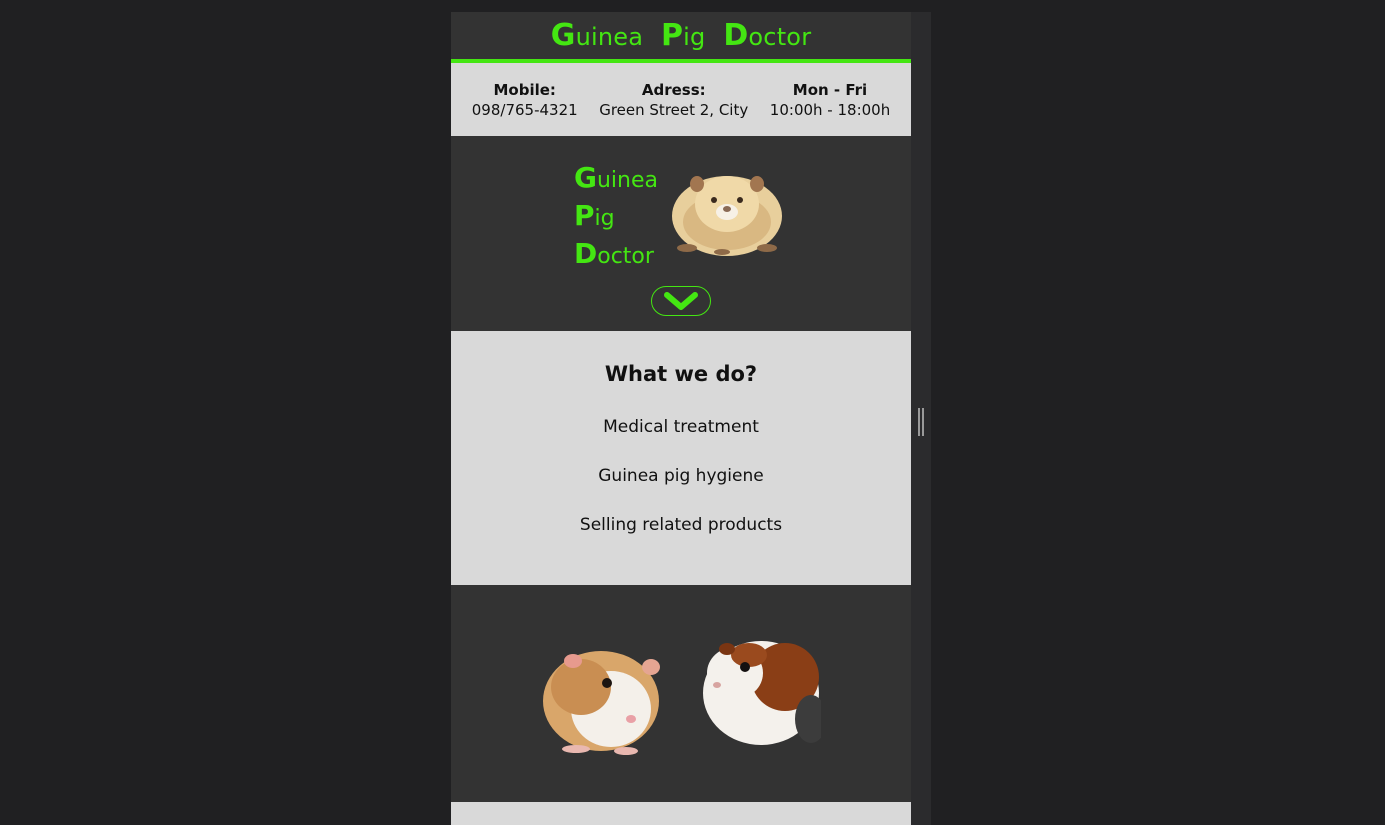 The height and width of the screenshot is (825, 1385). Describe the element at coordinates (921, 422) in the screenshot. I see `viewport-resize-handle` at that location.